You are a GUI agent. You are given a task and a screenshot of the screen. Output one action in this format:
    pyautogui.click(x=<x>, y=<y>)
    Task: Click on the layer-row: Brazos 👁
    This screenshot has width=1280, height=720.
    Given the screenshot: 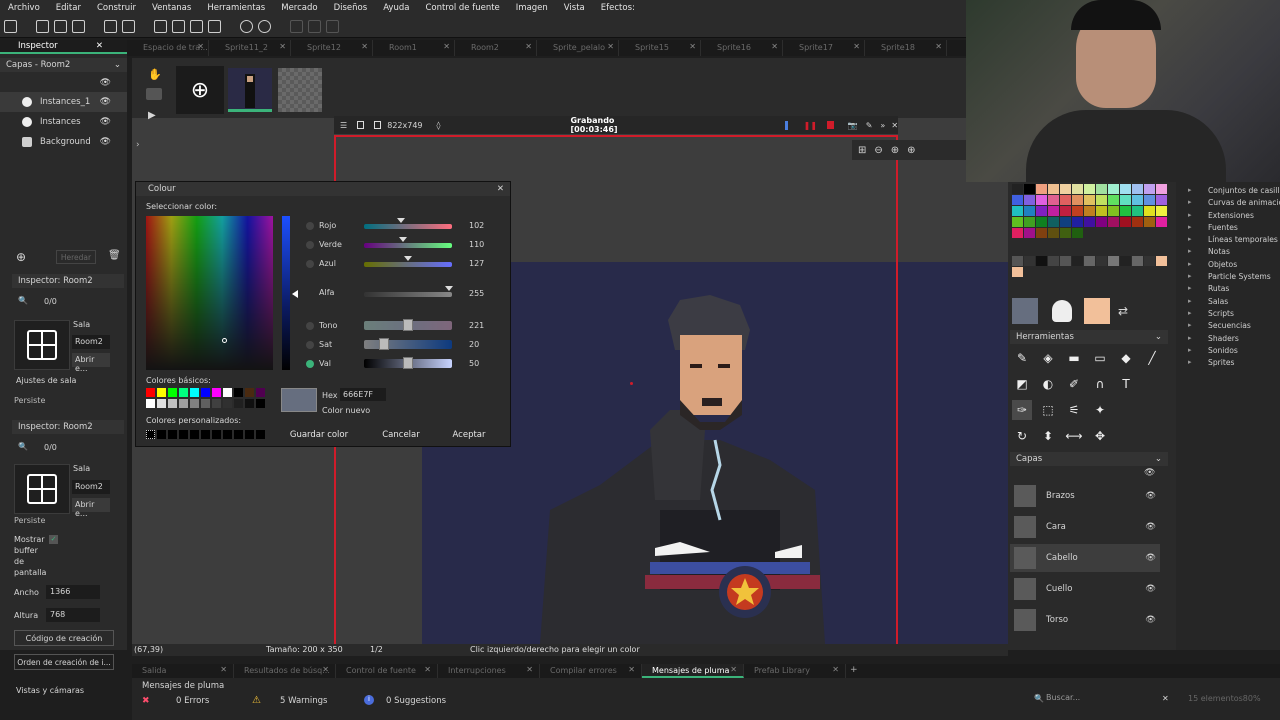 What is the action you would take?
    pyautogui.click(x=1085, y=496)
    